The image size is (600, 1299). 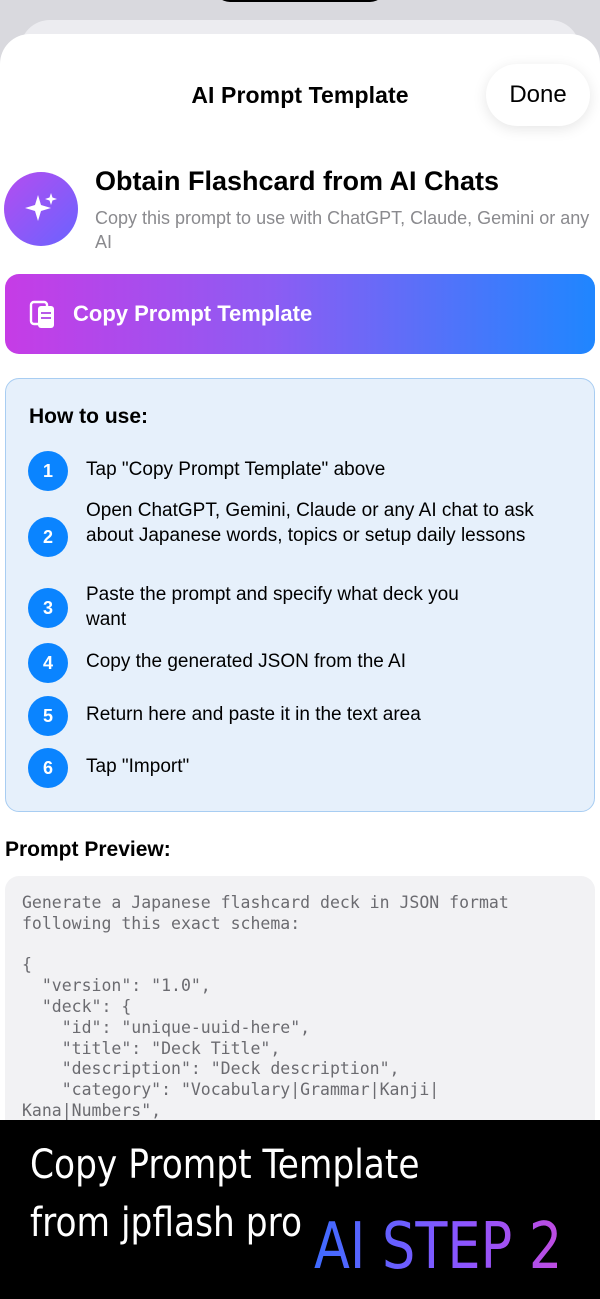 What do you see at coordinates (236, 469) in the screenshot?
I see `step-text: Tap "Copy Prompt Template" above` at bounding box center [236, 469].